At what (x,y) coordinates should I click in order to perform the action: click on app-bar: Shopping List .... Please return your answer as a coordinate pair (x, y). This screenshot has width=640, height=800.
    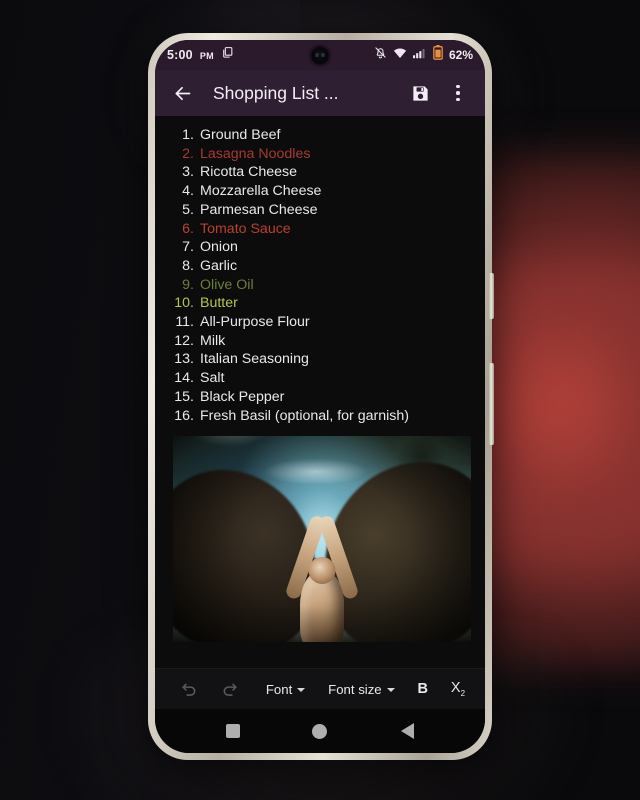
    Looking at the image, I should click on (320, 93).